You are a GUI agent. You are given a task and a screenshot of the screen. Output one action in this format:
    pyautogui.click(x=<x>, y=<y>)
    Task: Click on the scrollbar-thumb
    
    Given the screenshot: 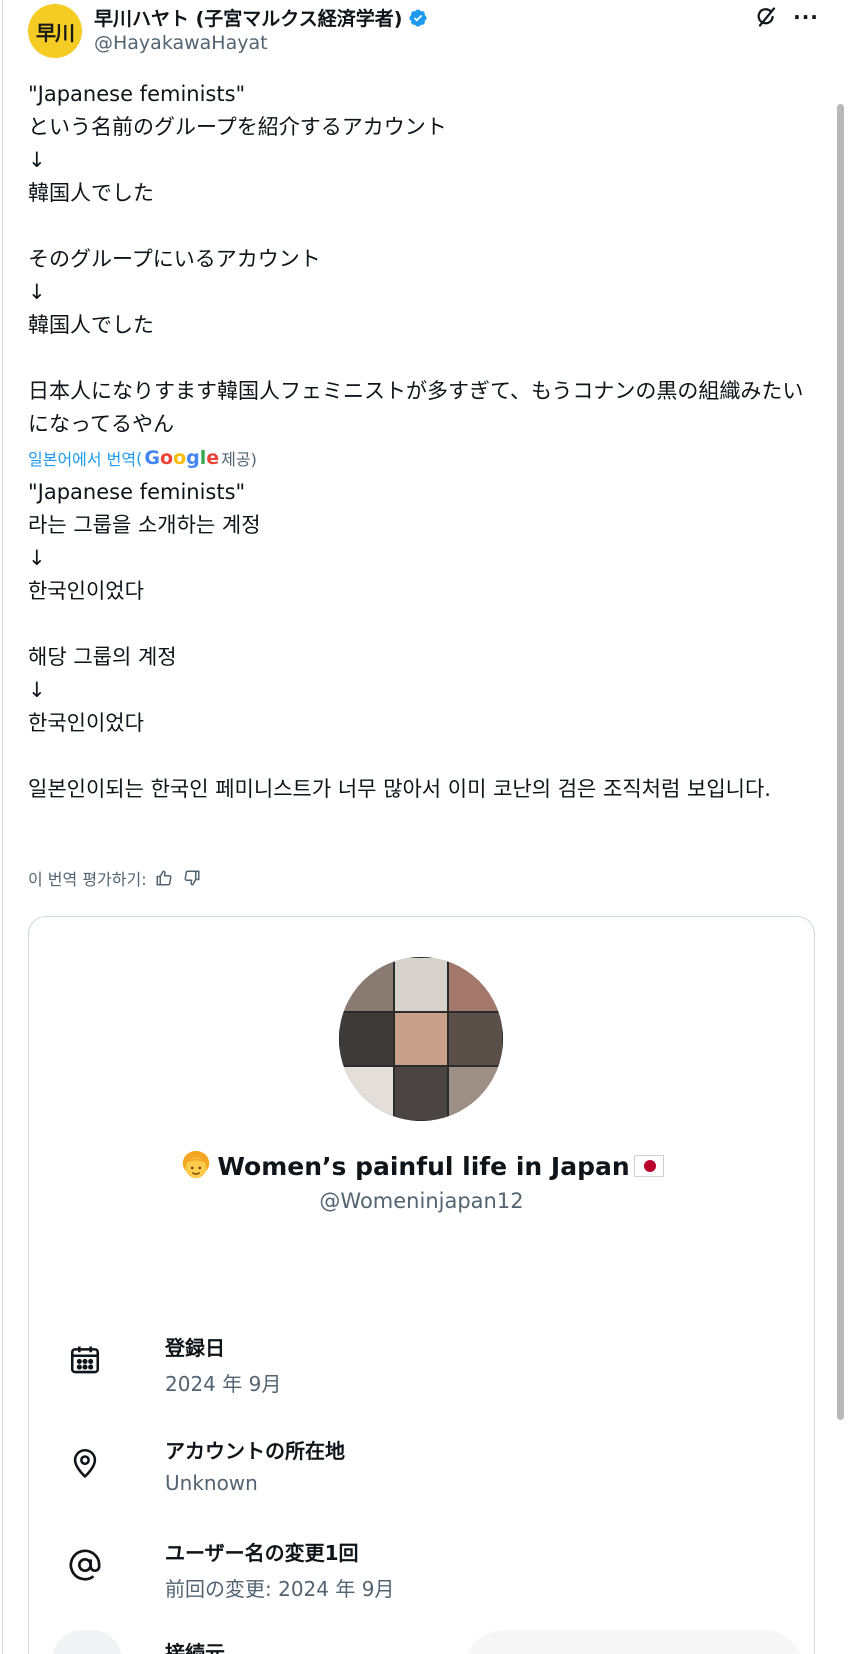 What is the action you would take?
    pyautogui.click(x=840, y=762)
    